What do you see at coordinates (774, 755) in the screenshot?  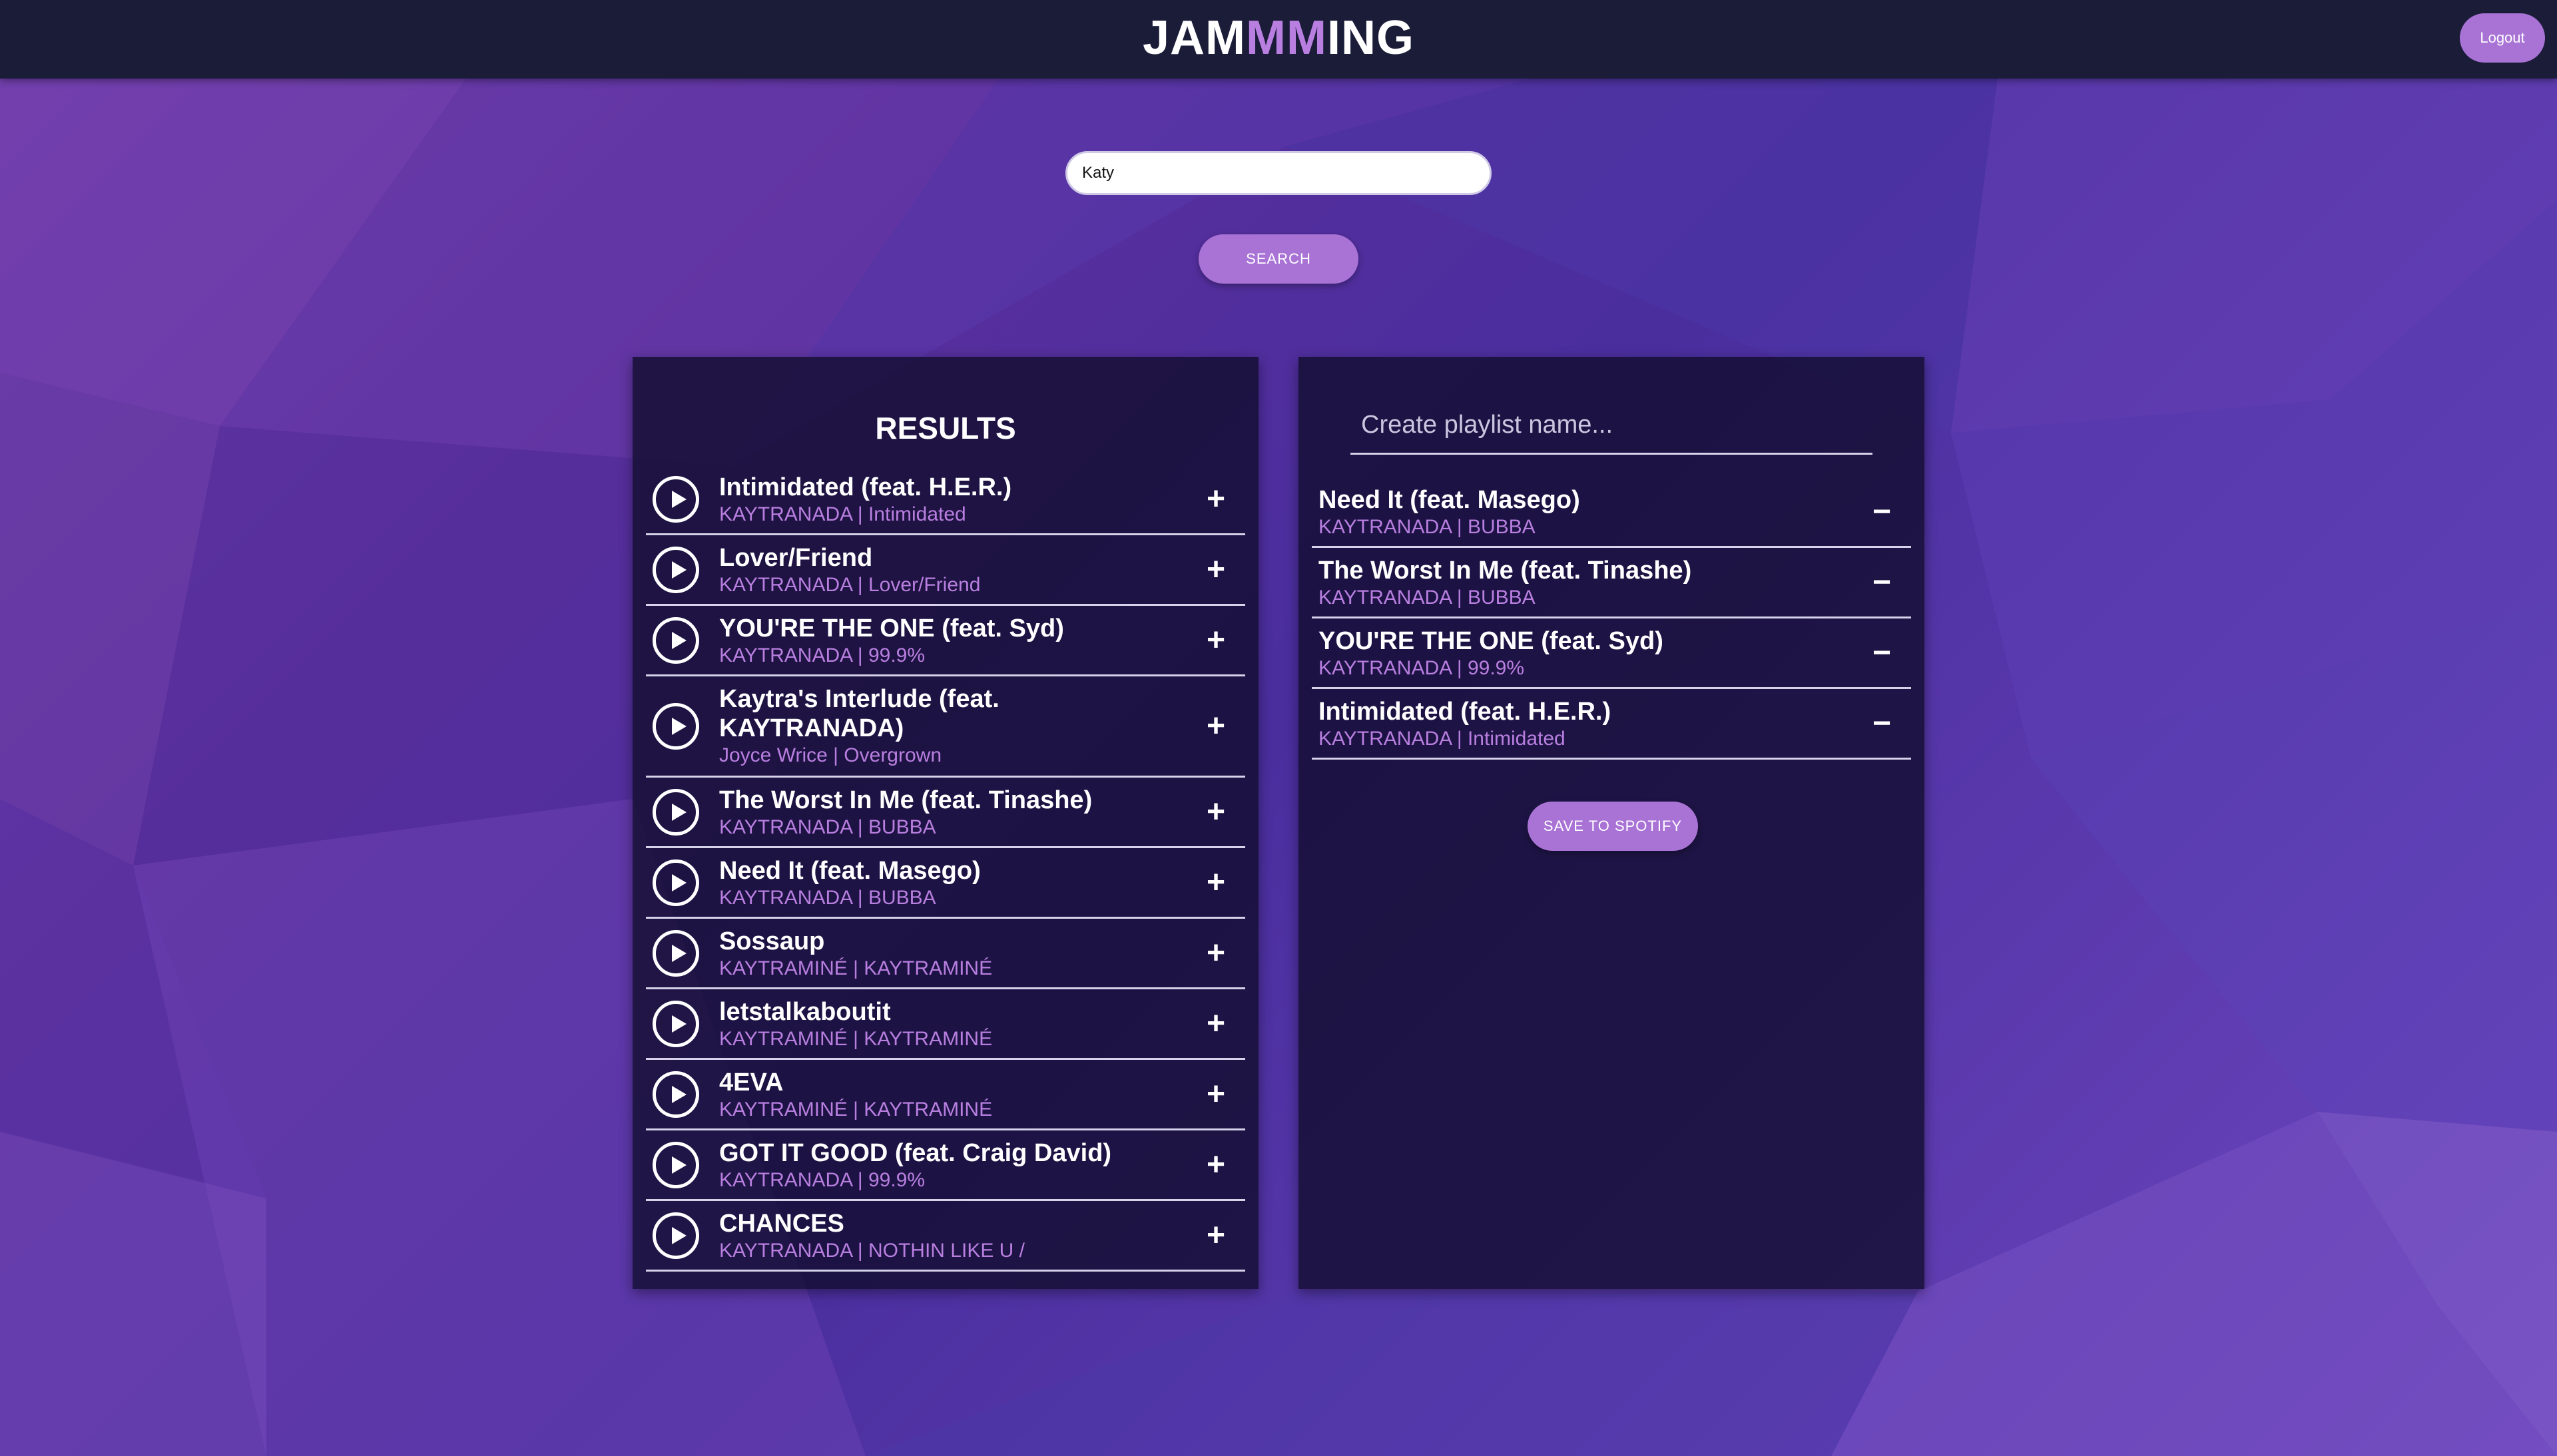 I see `track-artist: Joyce Wrice` at bounding box center [774, 755].